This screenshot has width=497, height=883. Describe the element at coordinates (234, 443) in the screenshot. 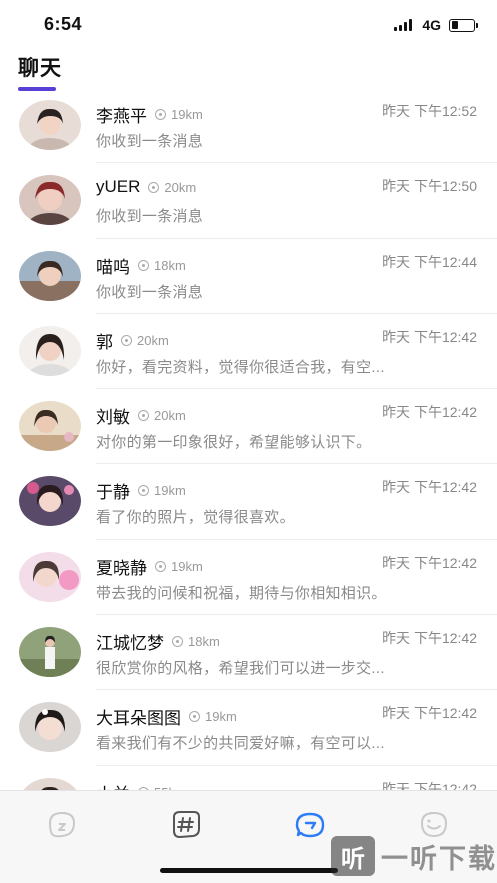

I see `message-preview: 对你的第一印象很好，希望能够认识下。` at that location.